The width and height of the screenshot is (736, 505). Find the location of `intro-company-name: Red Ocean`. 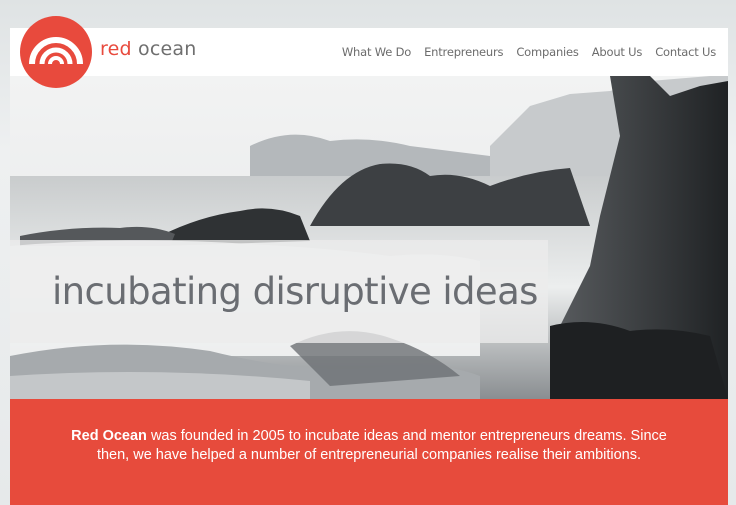

intro-company-name: Red Ocean is located at coordinates (109, 436).